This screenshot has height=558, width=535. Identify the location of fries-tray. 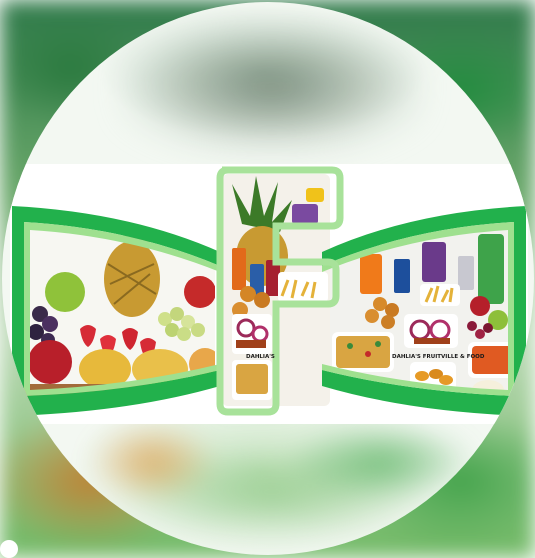
(440, 295).